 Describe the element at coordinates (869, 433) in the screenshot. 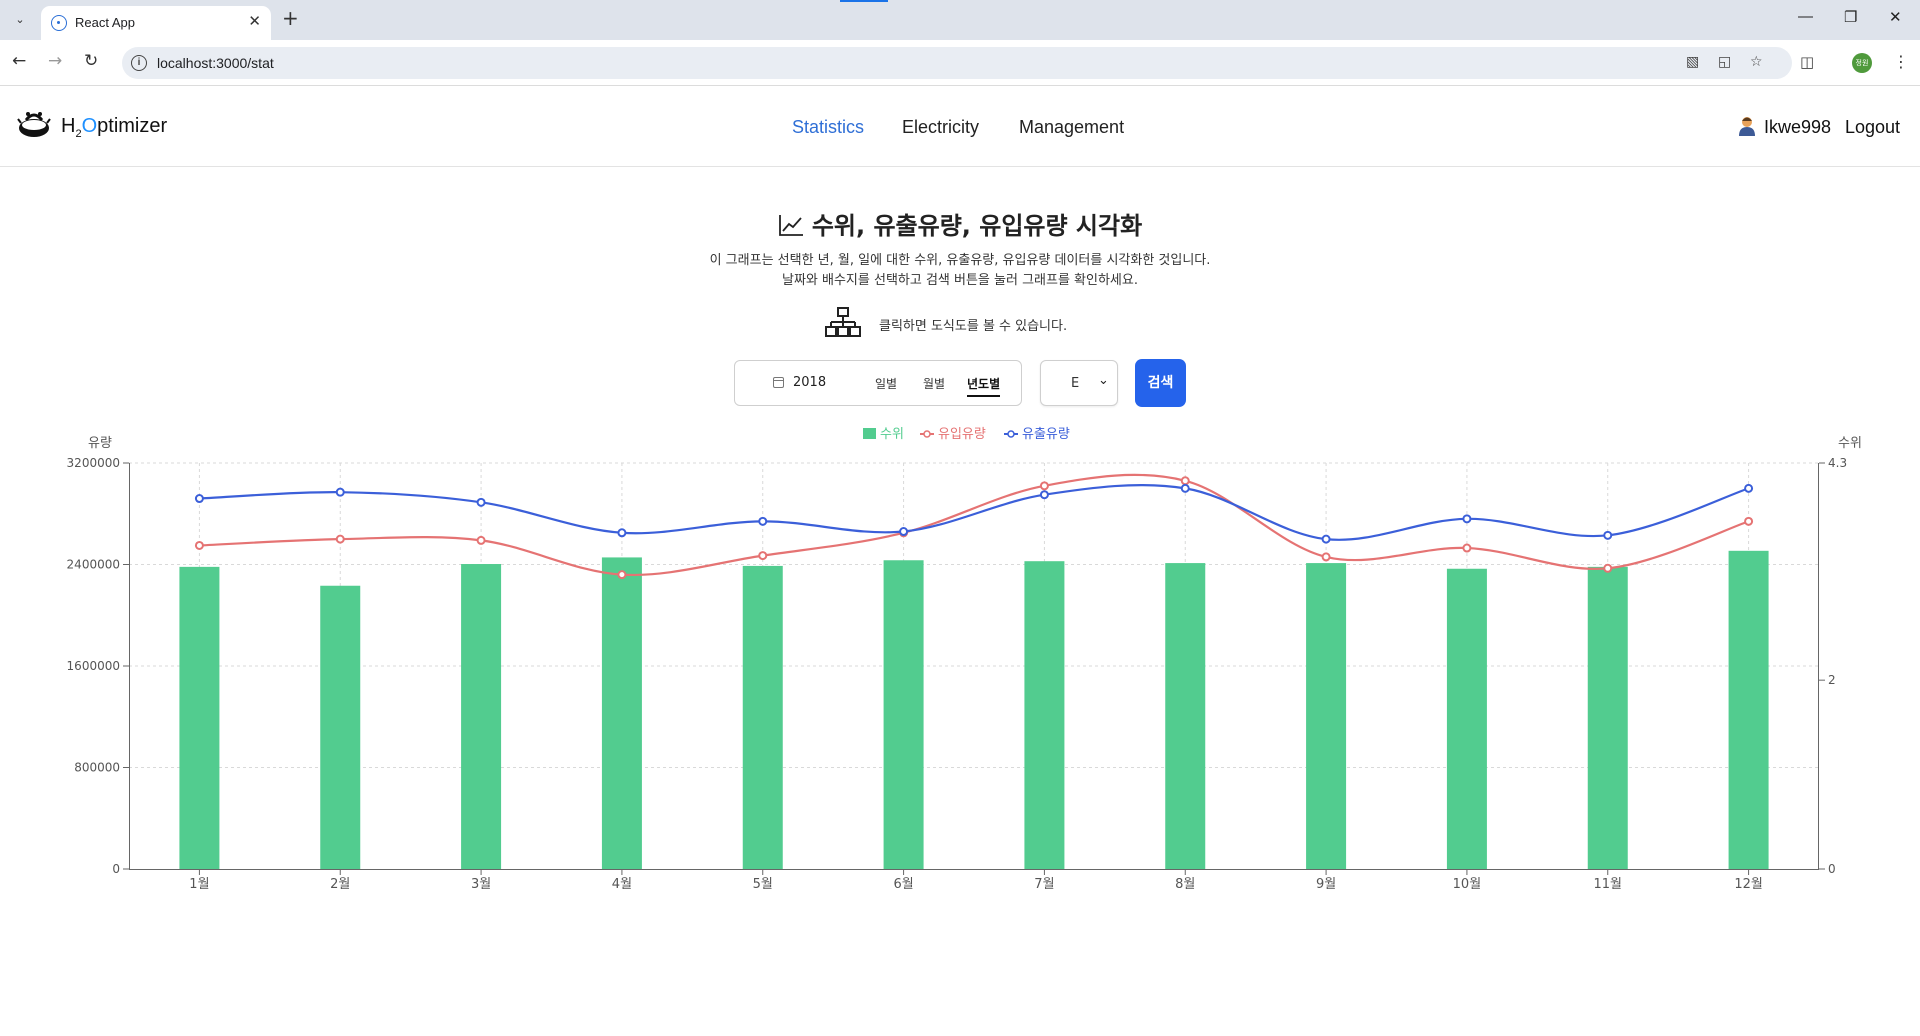

I see `legend-swatch-water-level` at that location.